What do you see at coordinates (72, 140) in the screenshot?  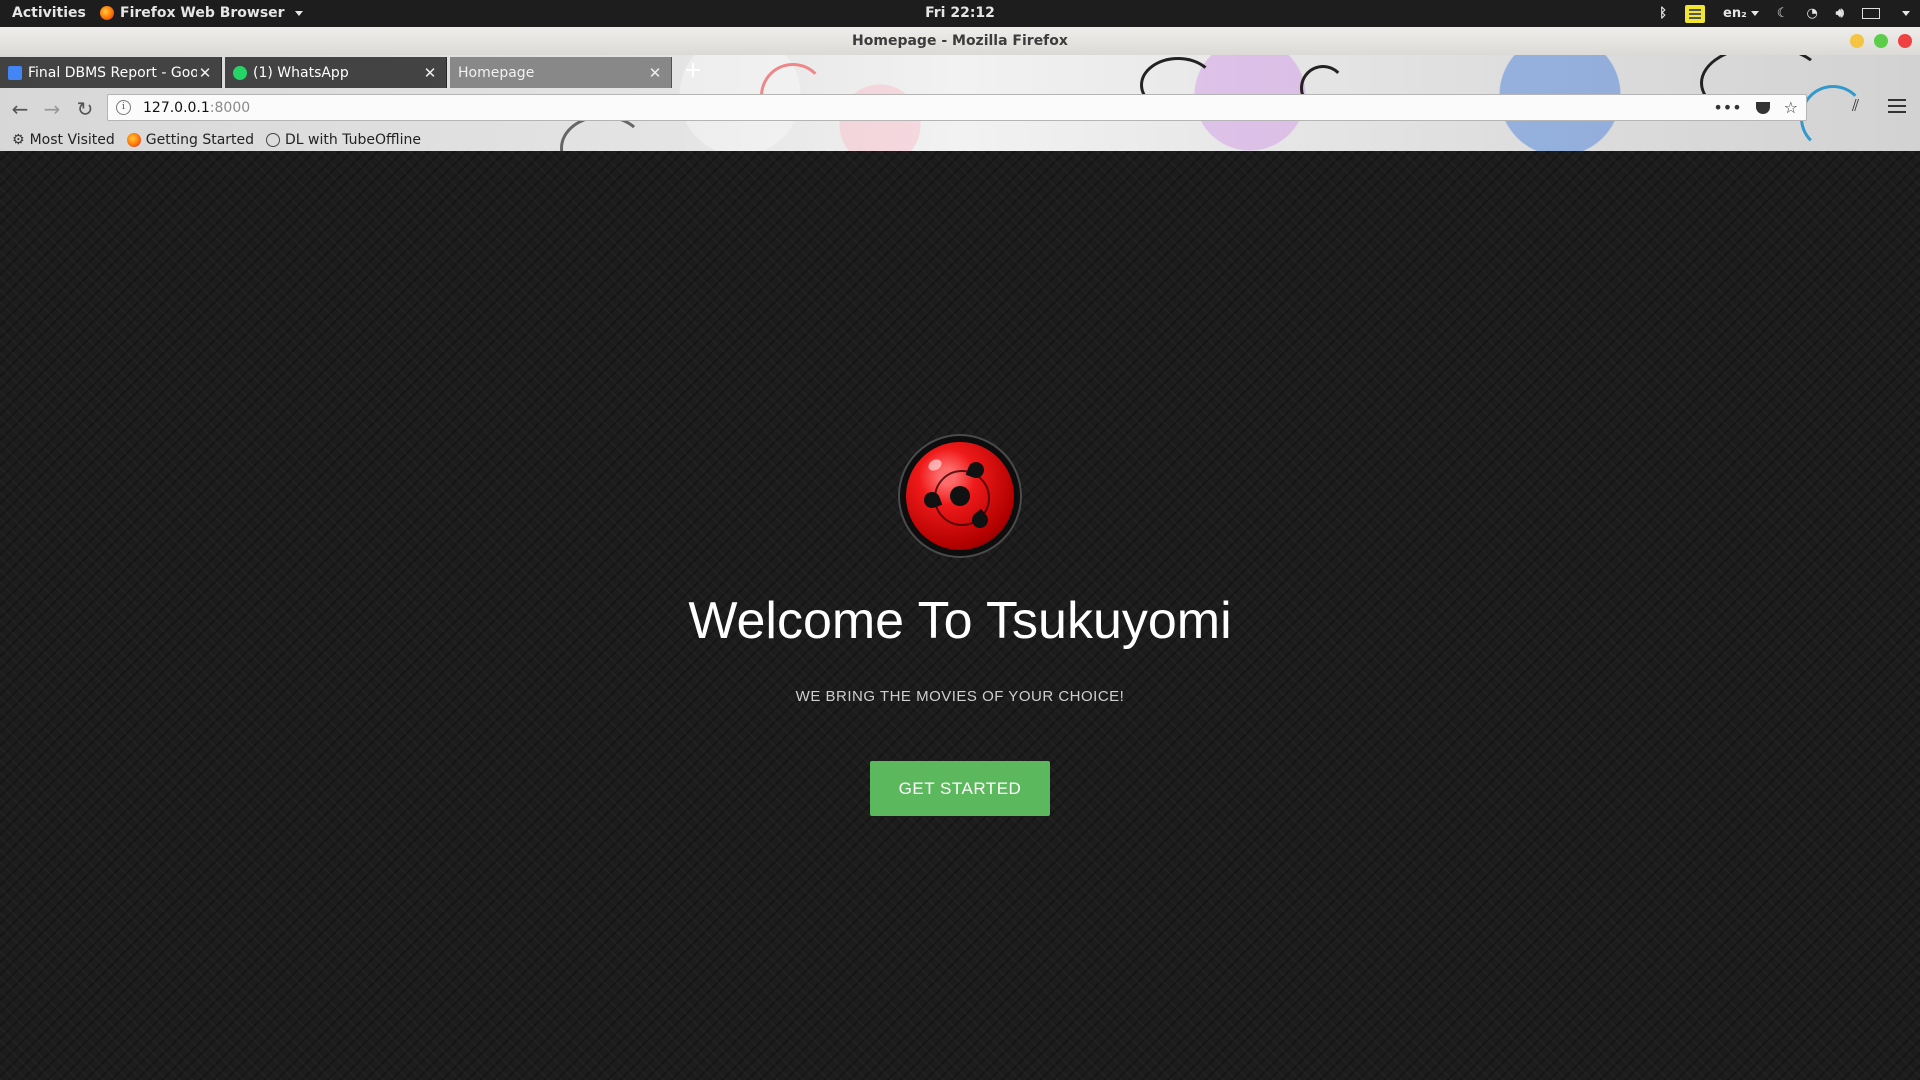 I see `bookmark-label: Most Visited` at bounding box center [72, 140].